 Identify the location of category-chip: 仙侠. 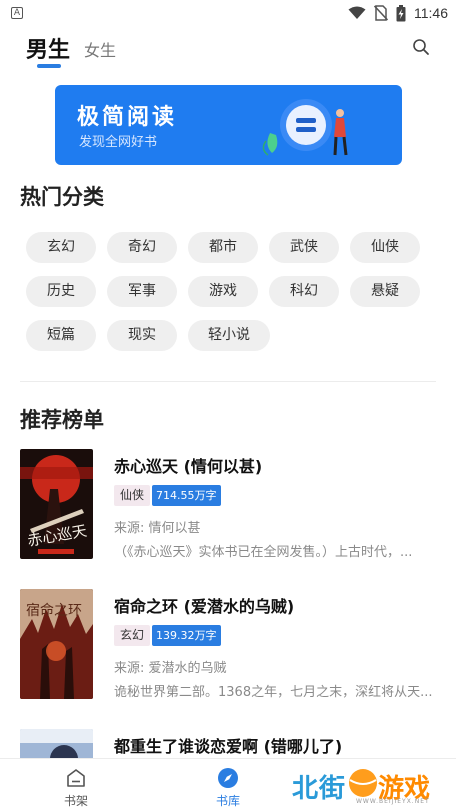
(385, 247).